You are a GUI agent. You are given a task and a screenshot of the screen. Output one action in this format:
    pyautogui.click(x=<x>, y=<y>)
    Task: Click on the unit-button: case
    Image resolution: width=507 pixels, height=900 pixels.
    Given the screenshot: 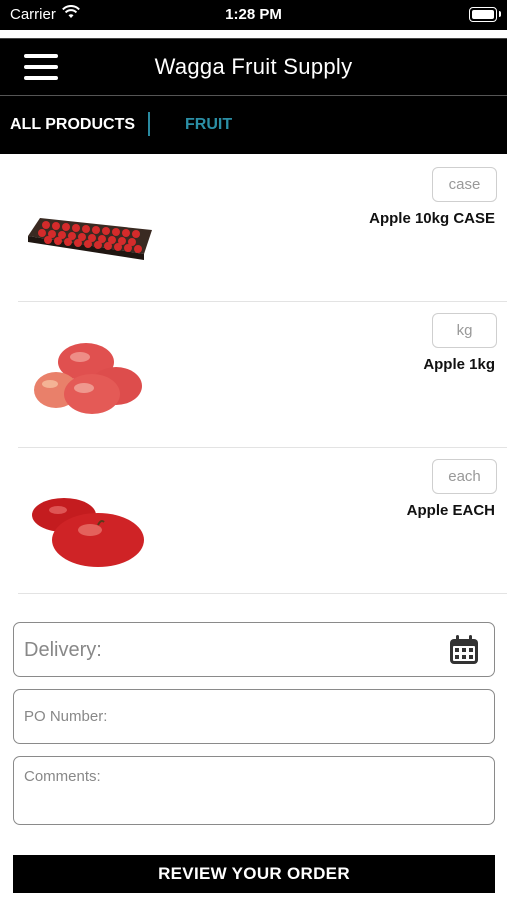 What is the action you would take?
    pyautogui.click(x=464, y=184)
    